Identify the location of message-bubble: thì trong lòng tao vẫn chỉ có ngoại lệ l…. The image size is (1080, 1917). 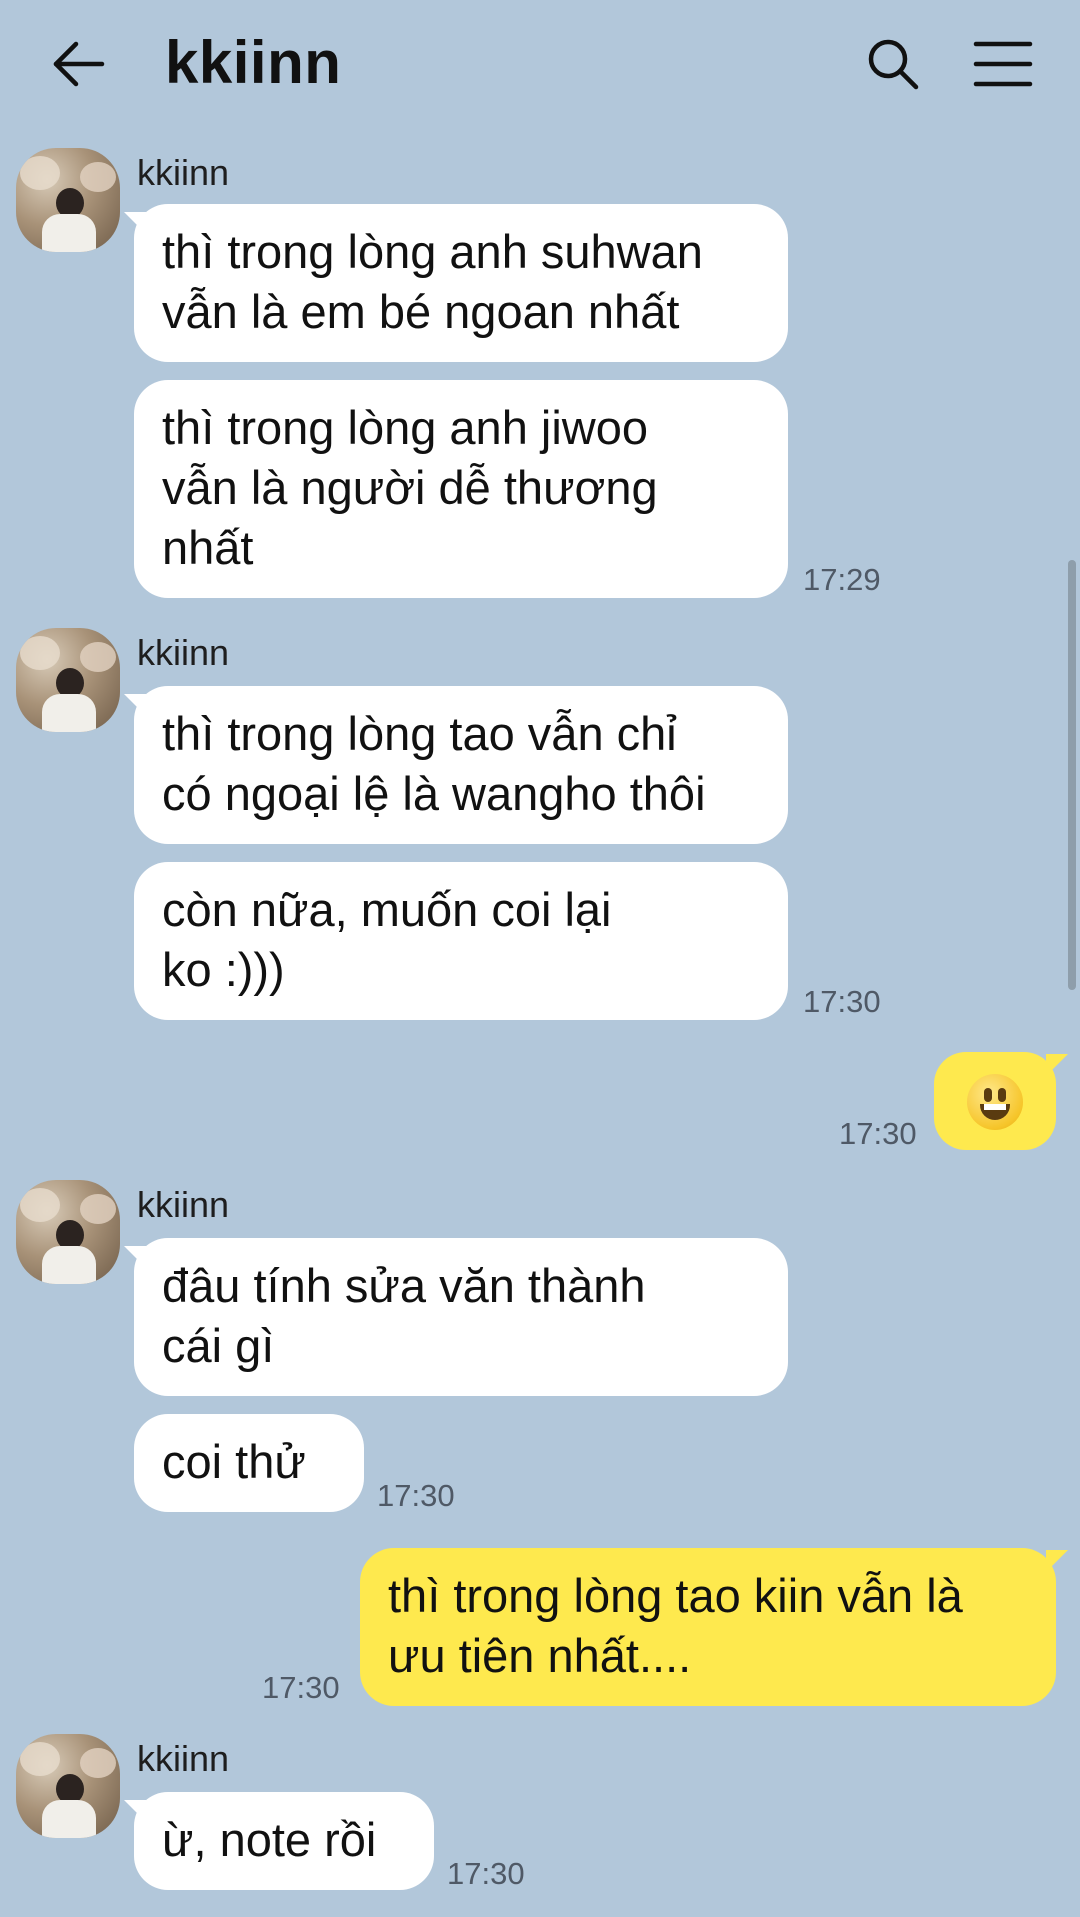
(461, 765).